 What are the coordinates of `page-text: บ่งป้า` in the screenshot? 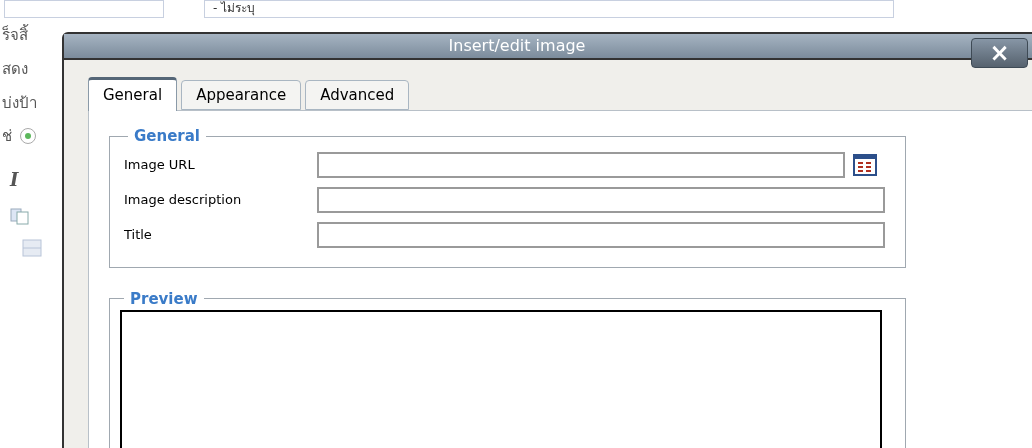 It's located at (19, 102).